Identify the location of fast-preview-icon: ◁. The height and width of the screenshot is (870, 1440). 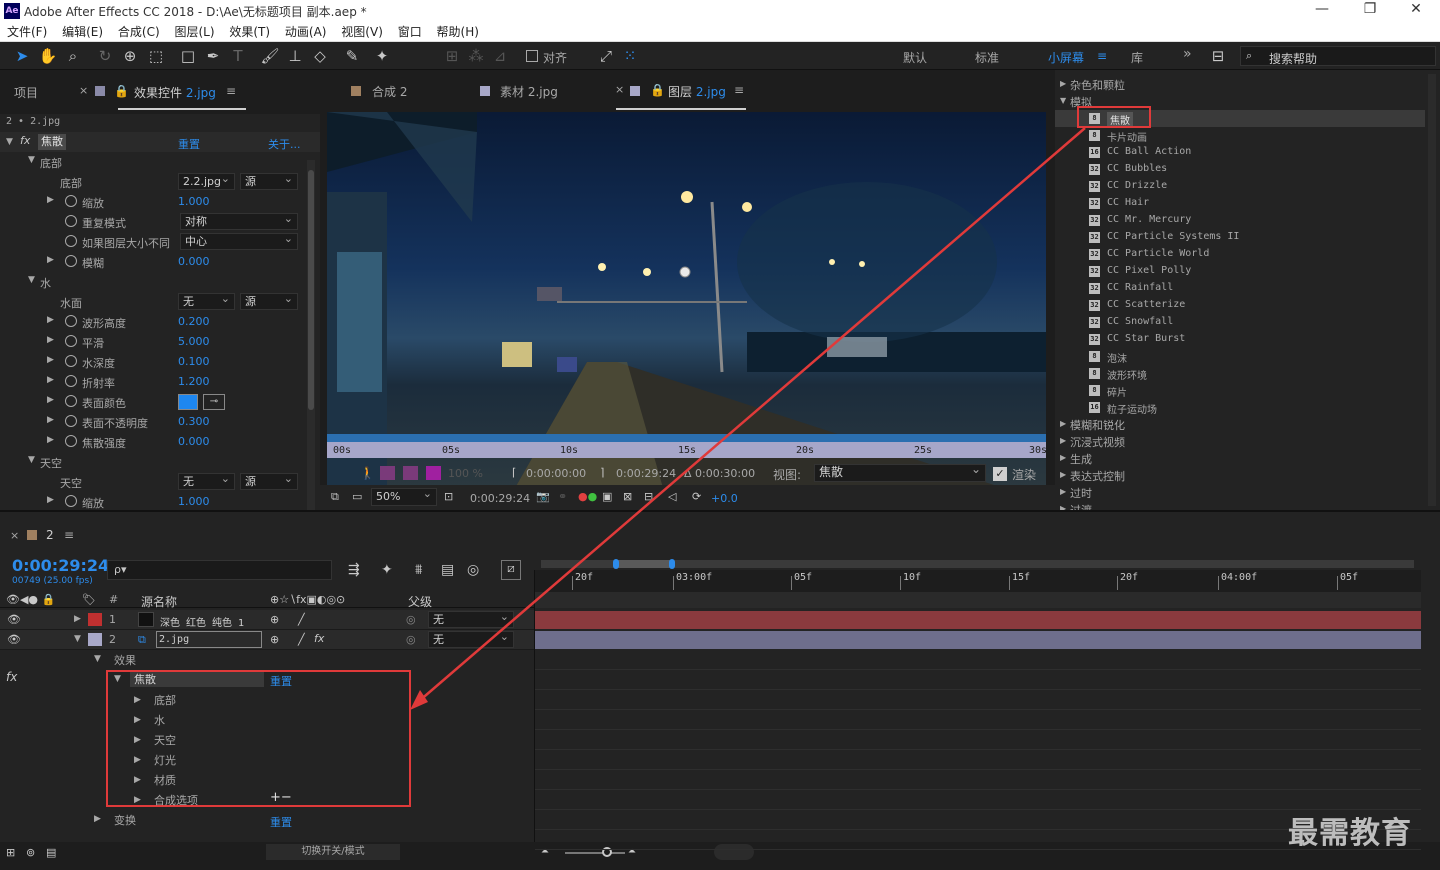
(672, 496).